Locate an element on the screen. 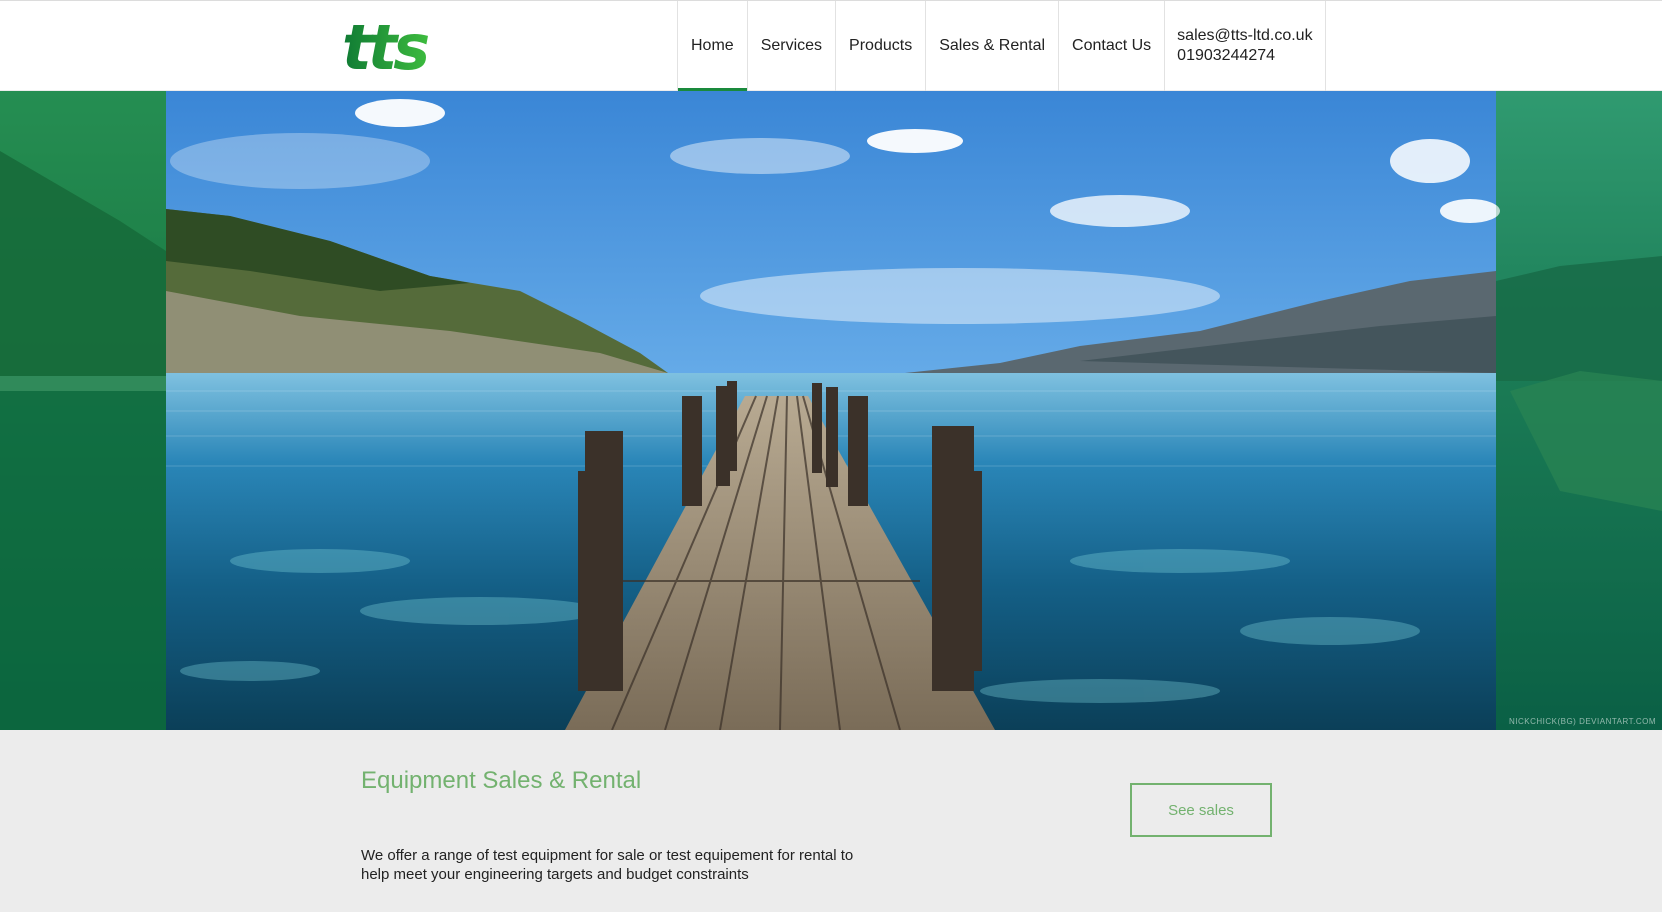  svg-text: tts is located at coordinates (385, 46).